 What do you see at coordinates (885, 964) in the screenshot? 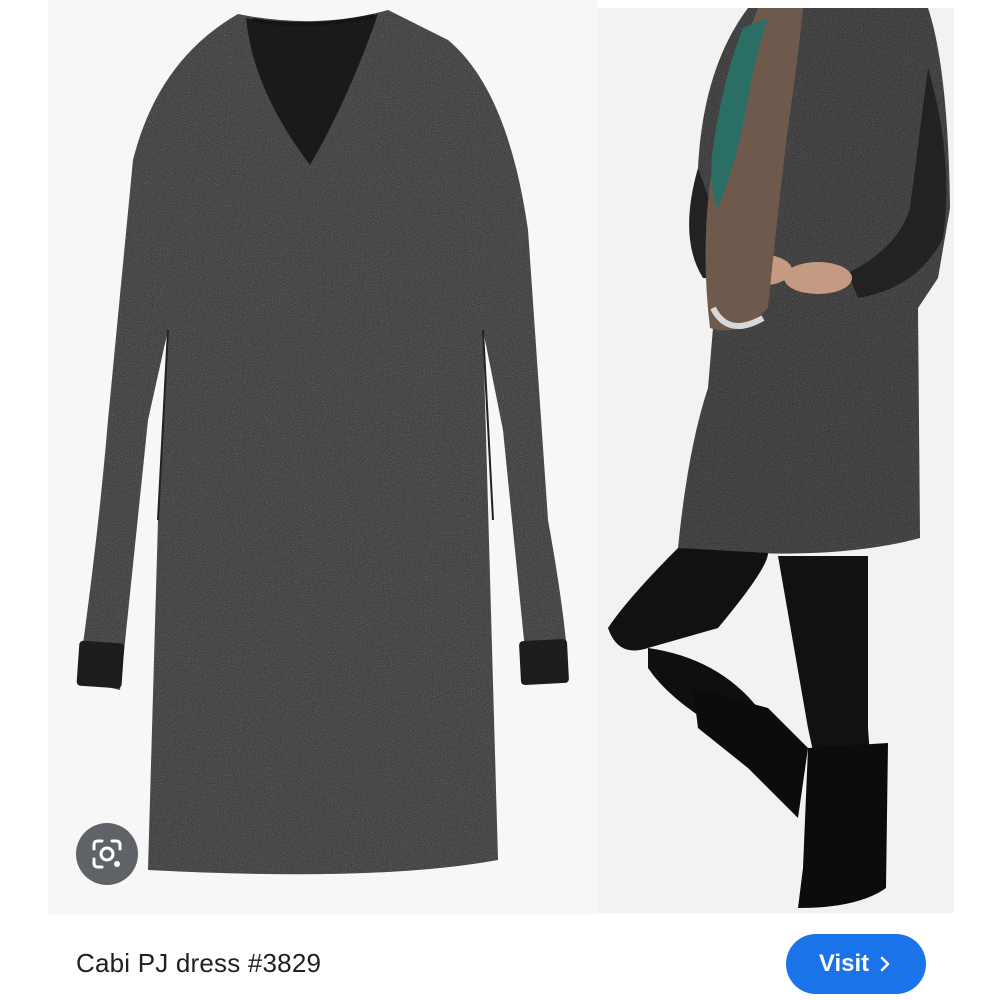
I see `chevron-right-icon` at bounding box center [885, 964].